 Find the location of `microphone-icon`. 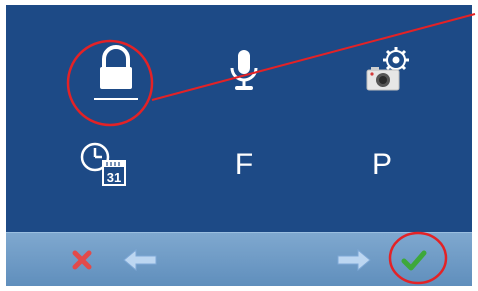

microphone-icon is located at coordinates (244, 70).